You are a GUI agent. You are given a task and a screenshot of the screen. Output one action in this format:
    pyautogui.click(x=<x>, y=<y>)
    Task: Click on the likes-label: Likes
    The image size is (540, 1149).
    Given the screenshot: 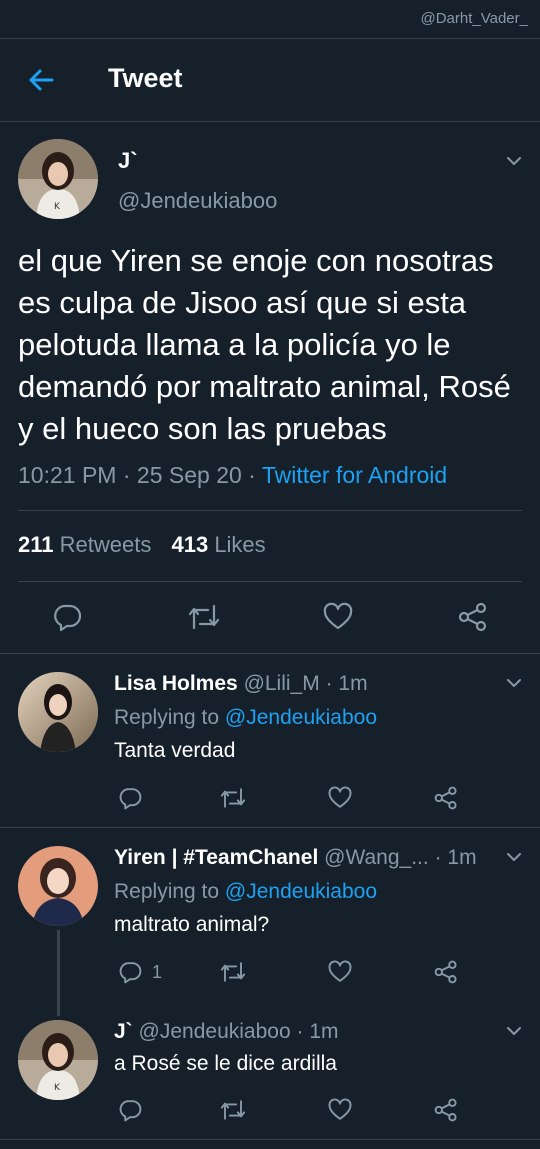 What is the action you would take?
    pyautogui.click(x=240, y=544)
    